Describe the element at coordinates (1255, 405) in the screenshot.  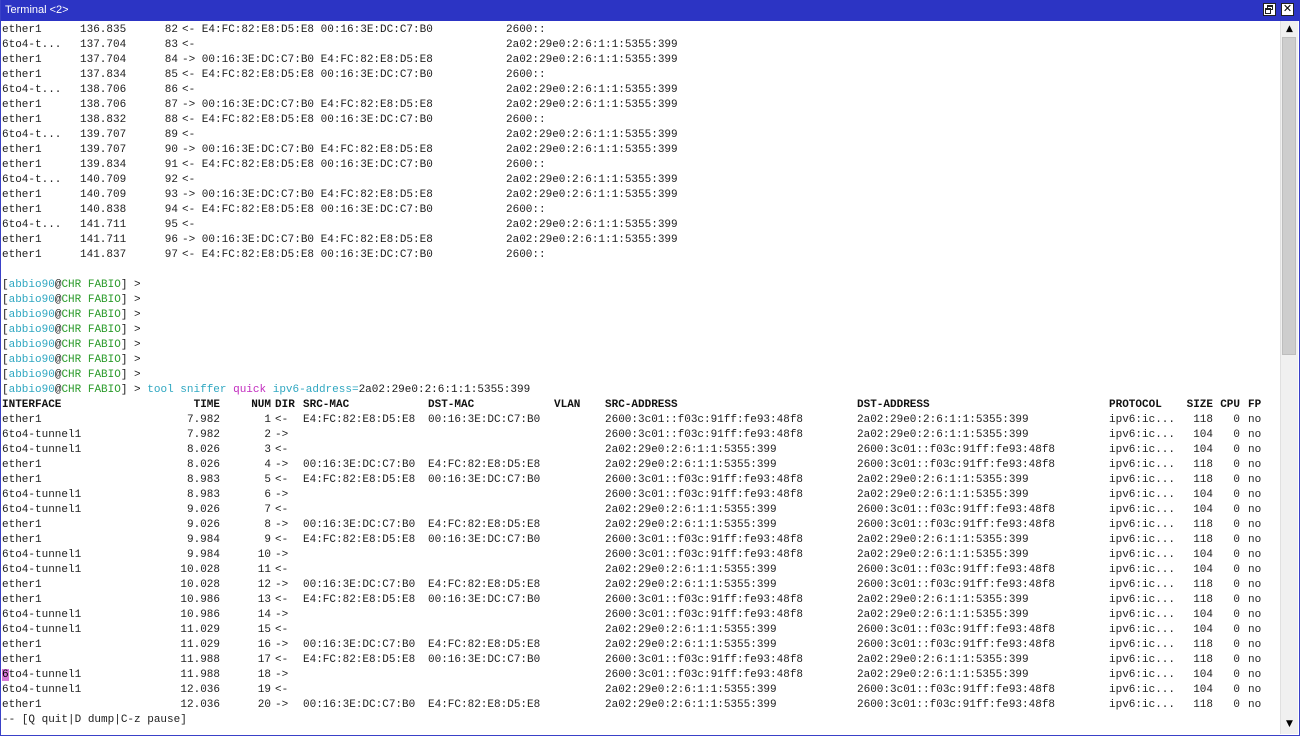
I see `header-fp: FP` at that location.